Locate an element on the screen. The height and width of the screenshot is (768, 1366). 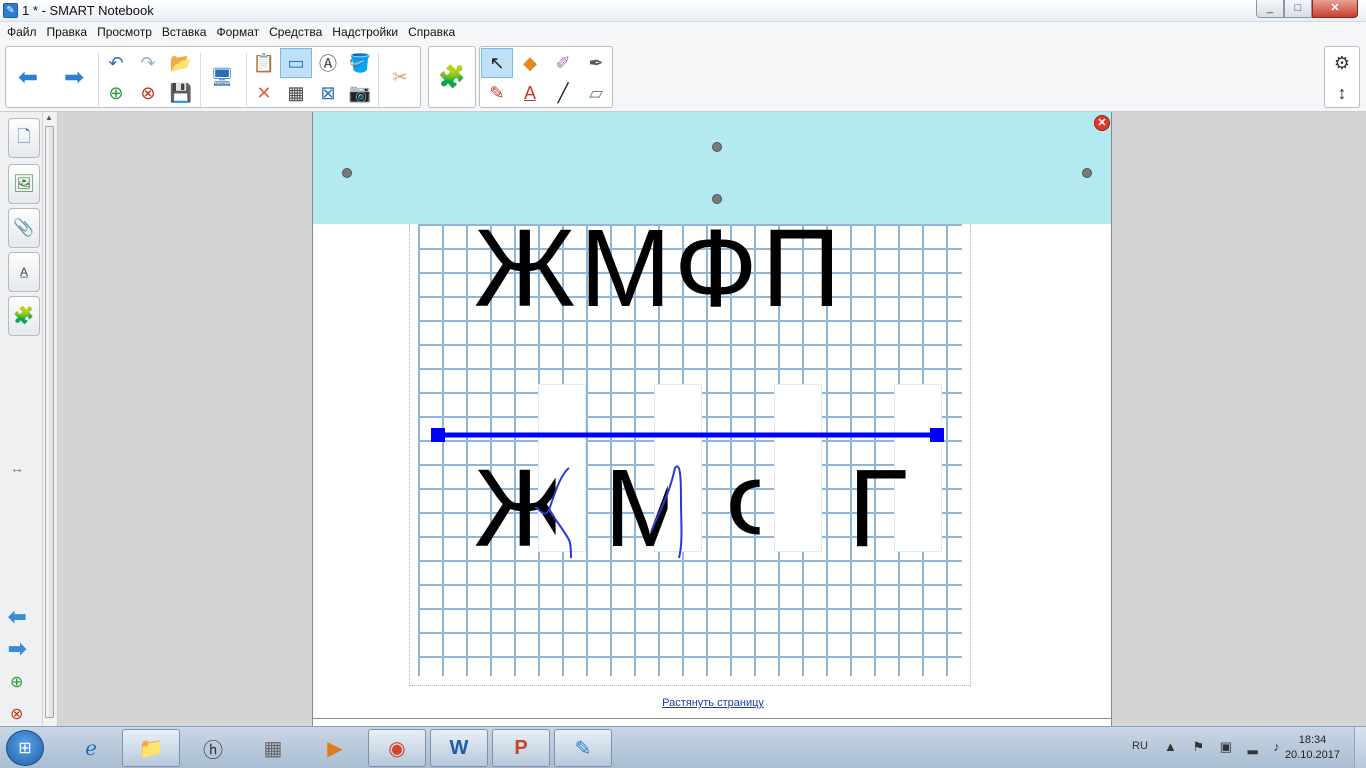
window-controls: _ □ ✕ is located at coordinates (1307, 9).